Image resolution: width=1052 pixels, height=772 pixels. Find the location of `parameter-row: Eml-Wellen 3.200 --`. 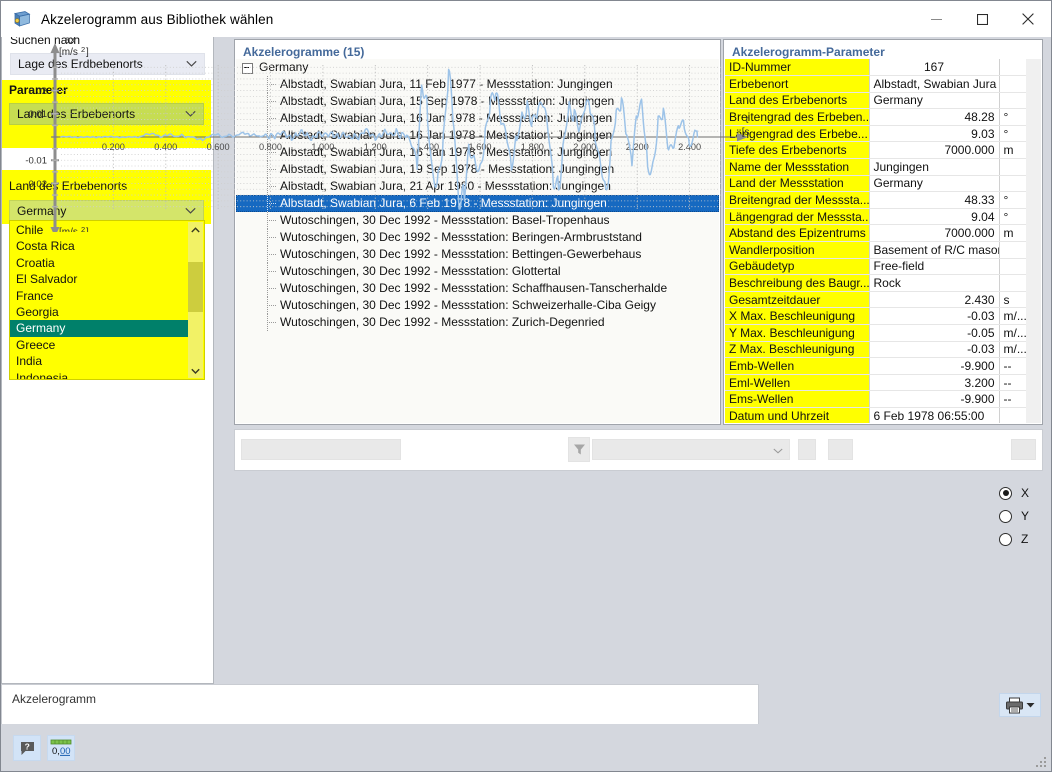

parameter-row: Eml-Wellen 3.200 -- is located at coordinates (883, 383).